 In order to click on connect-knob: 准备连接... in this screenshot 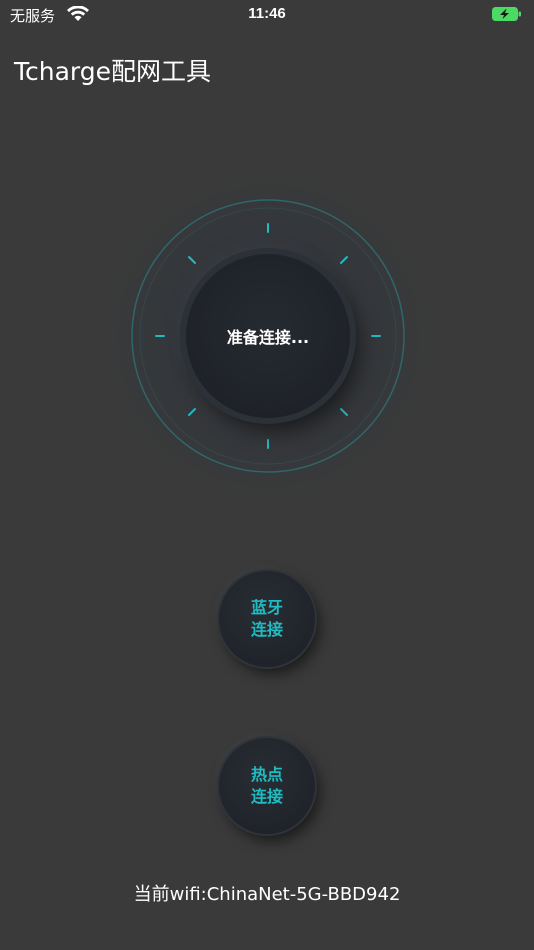, I will do `click(268, 336)`.